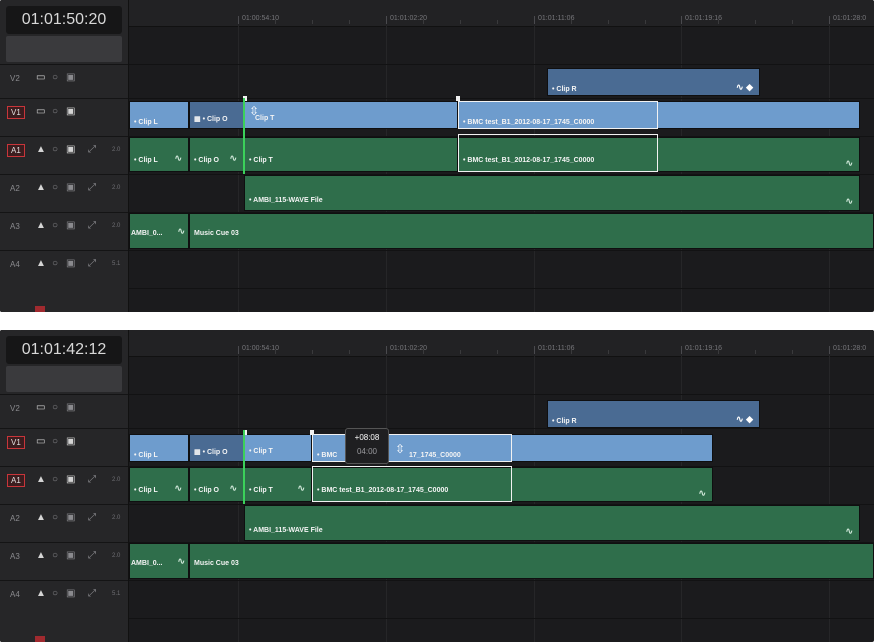  What do you see at coordinates (351, 115) in the screenshot?
I see `clip-t: Clip T` at bounding box center [351, 115].